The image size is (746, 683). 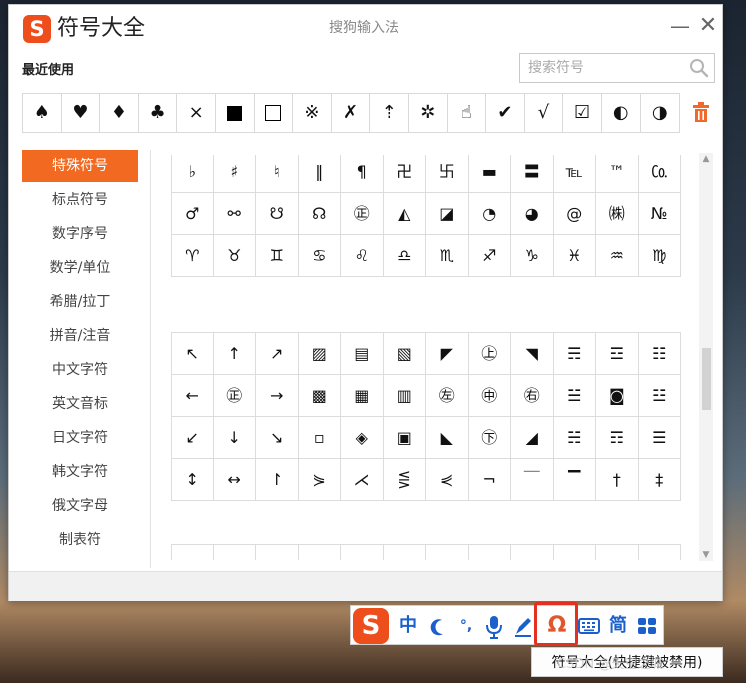 What do you see at coordinates (617, 438) in the screenshot?
I see `symbol-cell: ☶` at bounding box center [617, 438].